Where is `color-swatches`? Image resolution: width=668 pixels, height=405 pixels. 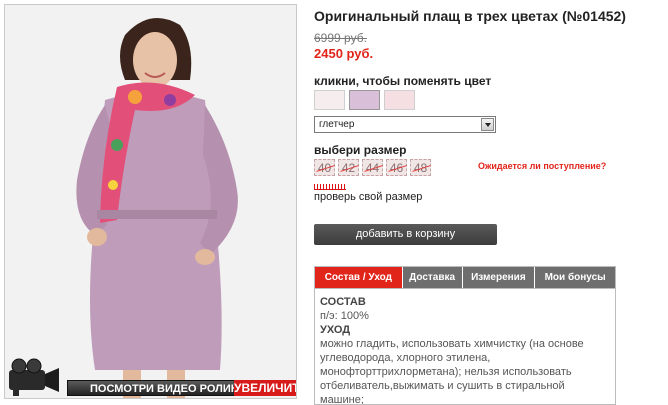 color-swatches is located at coordinates (364, 100).